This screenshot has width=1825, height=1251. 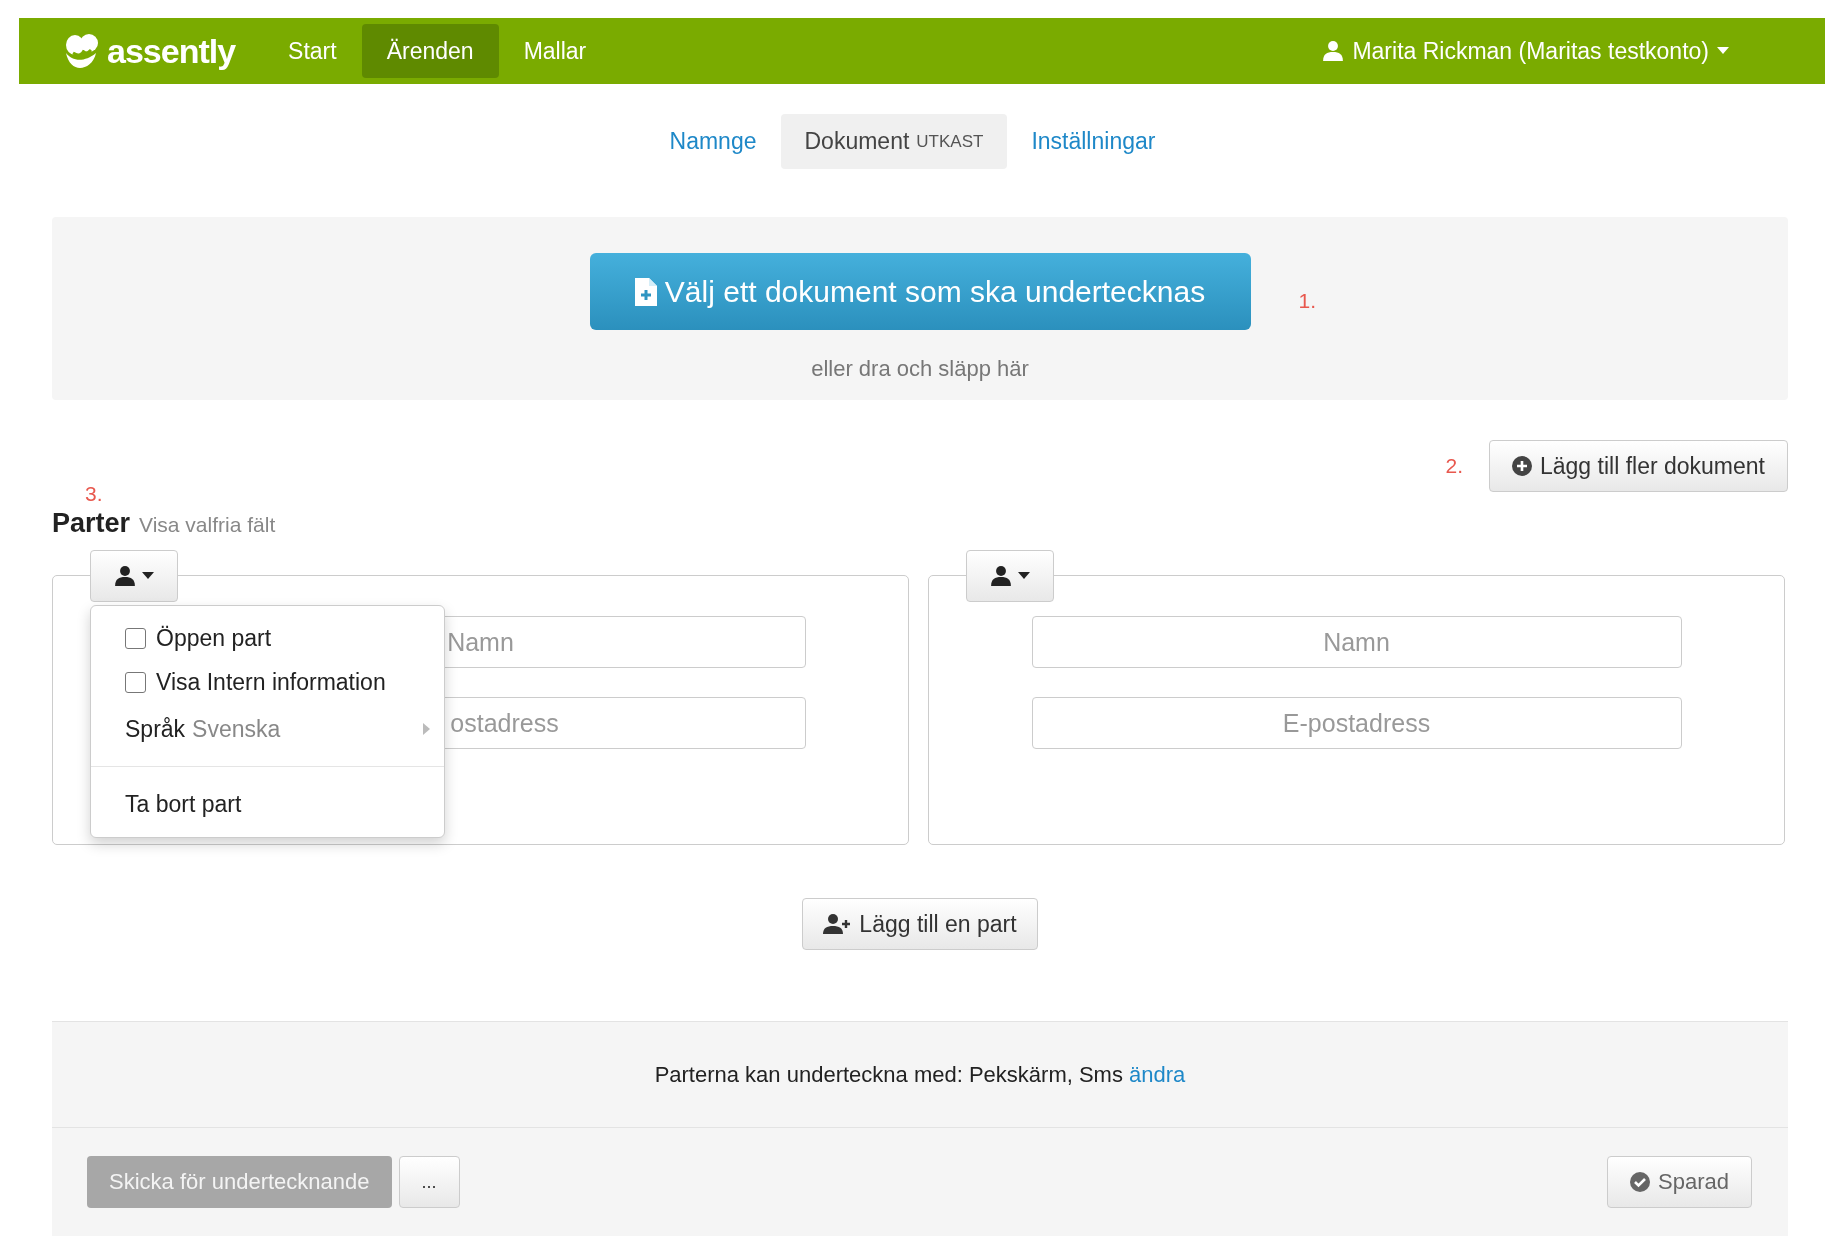 What do you see at coordinates (837, 924) in the screenshot?
I see `user-plus-icon` at bounding box center [837, 924].